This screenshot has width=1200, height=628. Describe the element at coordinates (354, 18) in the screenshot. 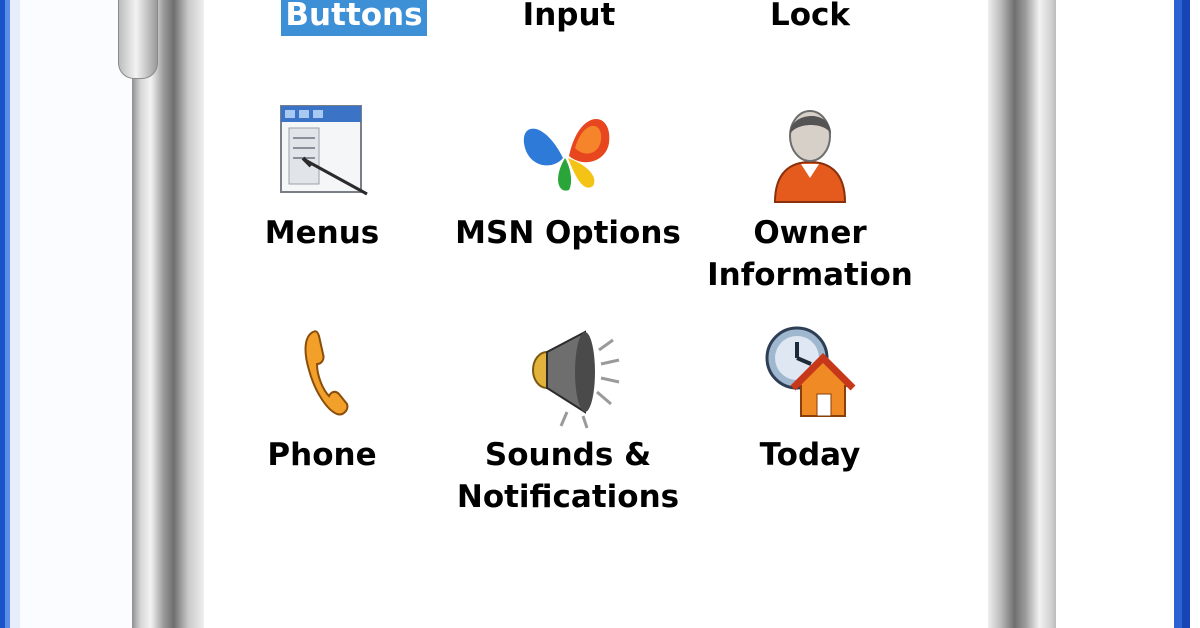

I see `settings-item-label: Buttons` at that location.